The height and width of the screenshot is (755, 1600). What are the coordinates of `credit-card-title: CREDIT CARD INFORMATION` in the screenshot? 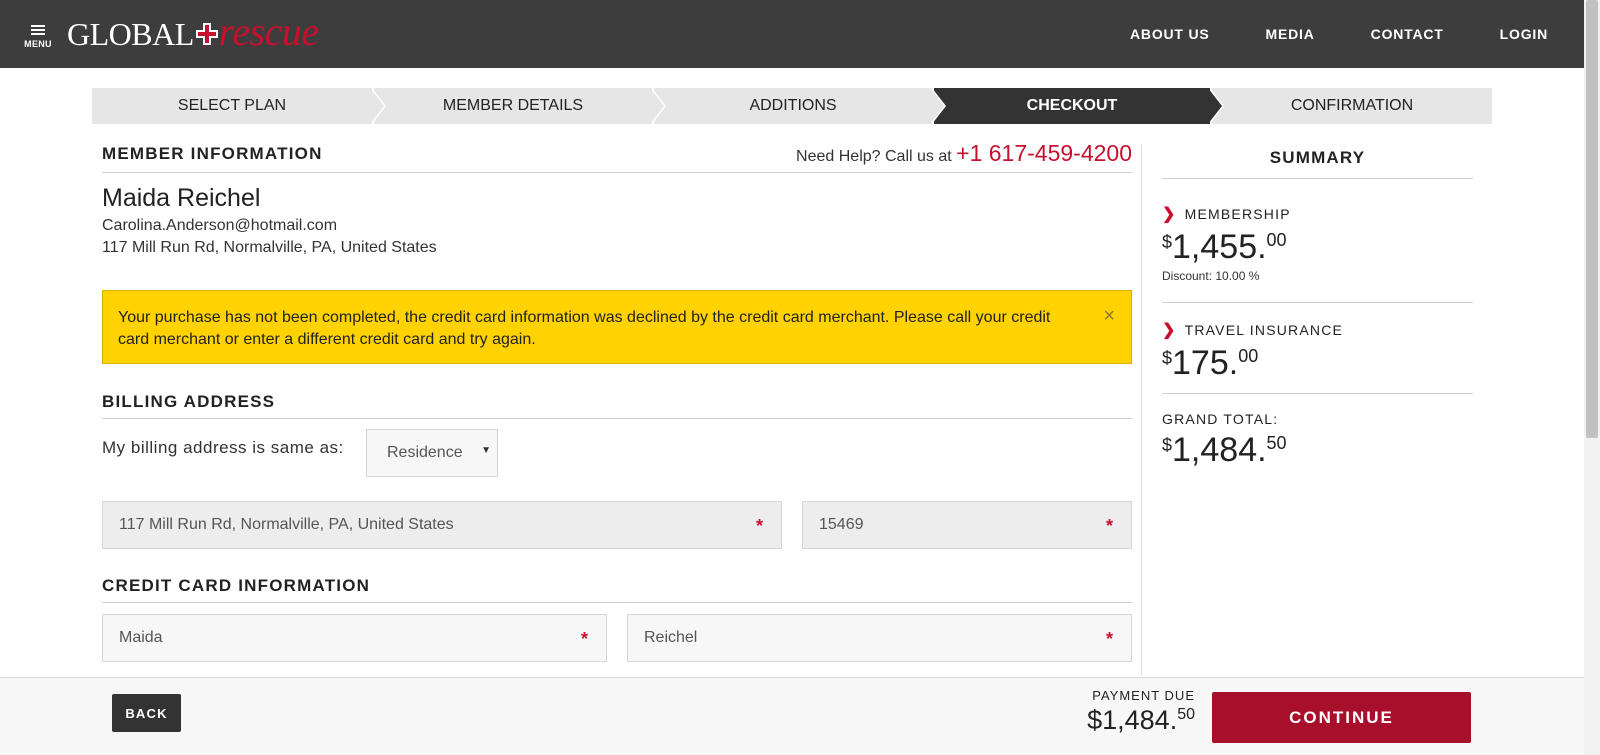 It's located at (236, 585).